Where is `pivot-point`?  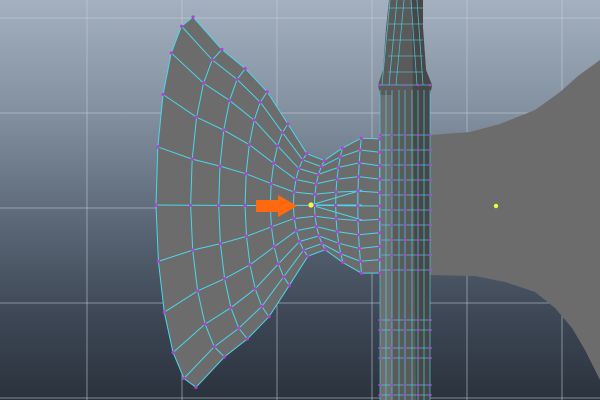
pivot-point is located at coordinates (496, 206).